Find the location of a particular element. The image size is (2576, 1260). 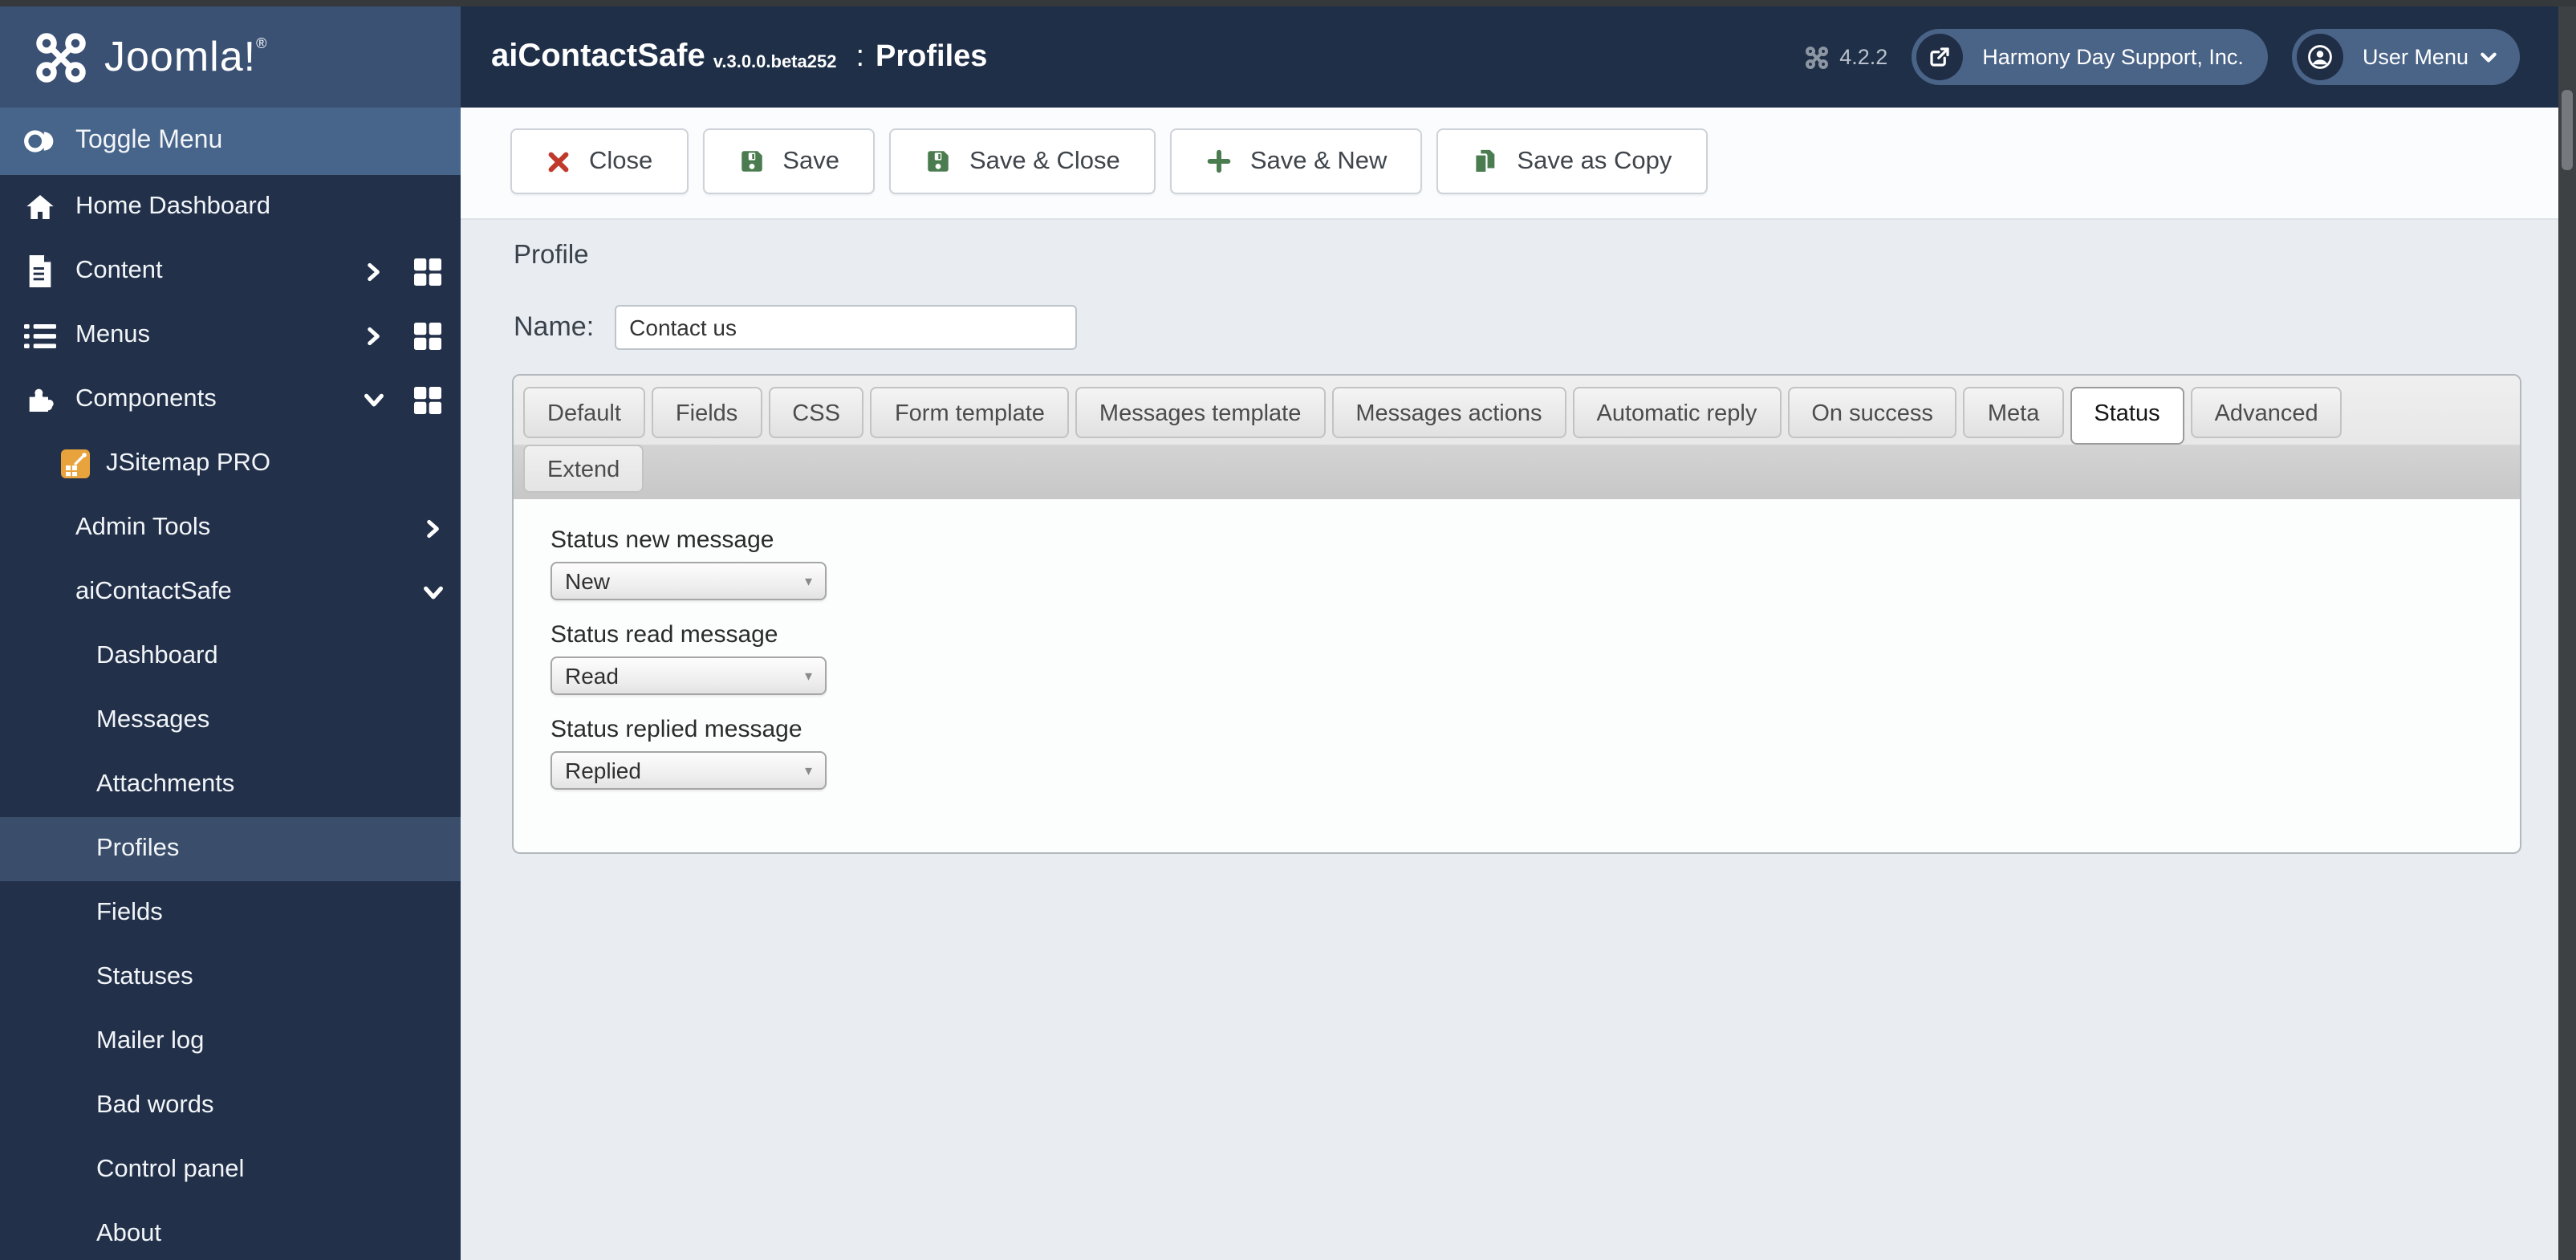

field-status-new: Status new message New ▾ is located at coordinates (1535, 563).